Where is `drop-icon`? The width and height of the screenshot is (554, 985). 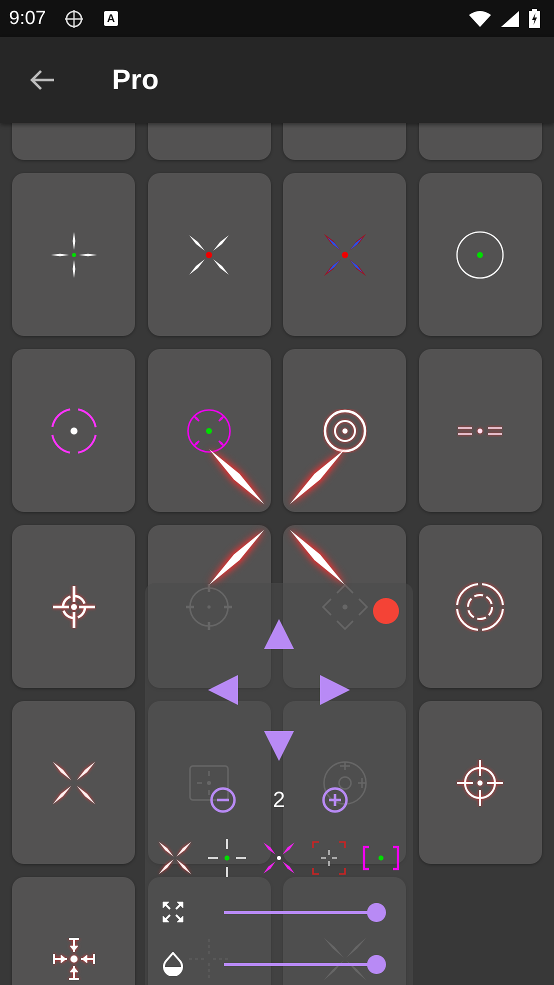
drop-icon is located at coordinates (173, 964).